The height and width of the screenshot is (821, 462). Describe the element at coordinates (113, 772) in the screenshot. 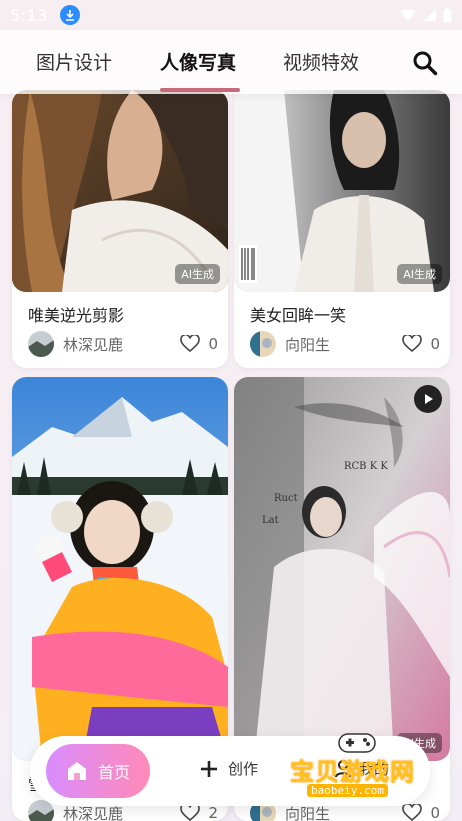

I see `nav-home-label: 首页` at that location.